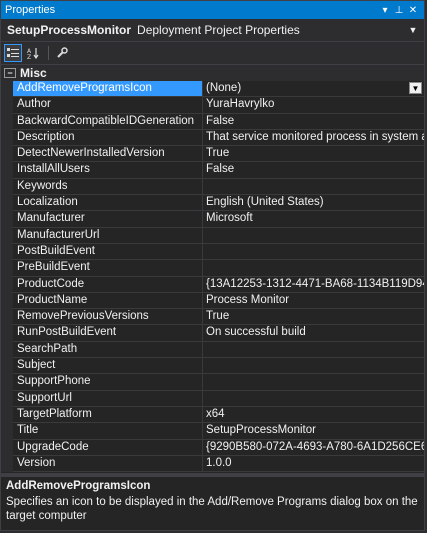  I want to click on property-name: BackwardCompatibleIDGeneration, so click(108, 121).